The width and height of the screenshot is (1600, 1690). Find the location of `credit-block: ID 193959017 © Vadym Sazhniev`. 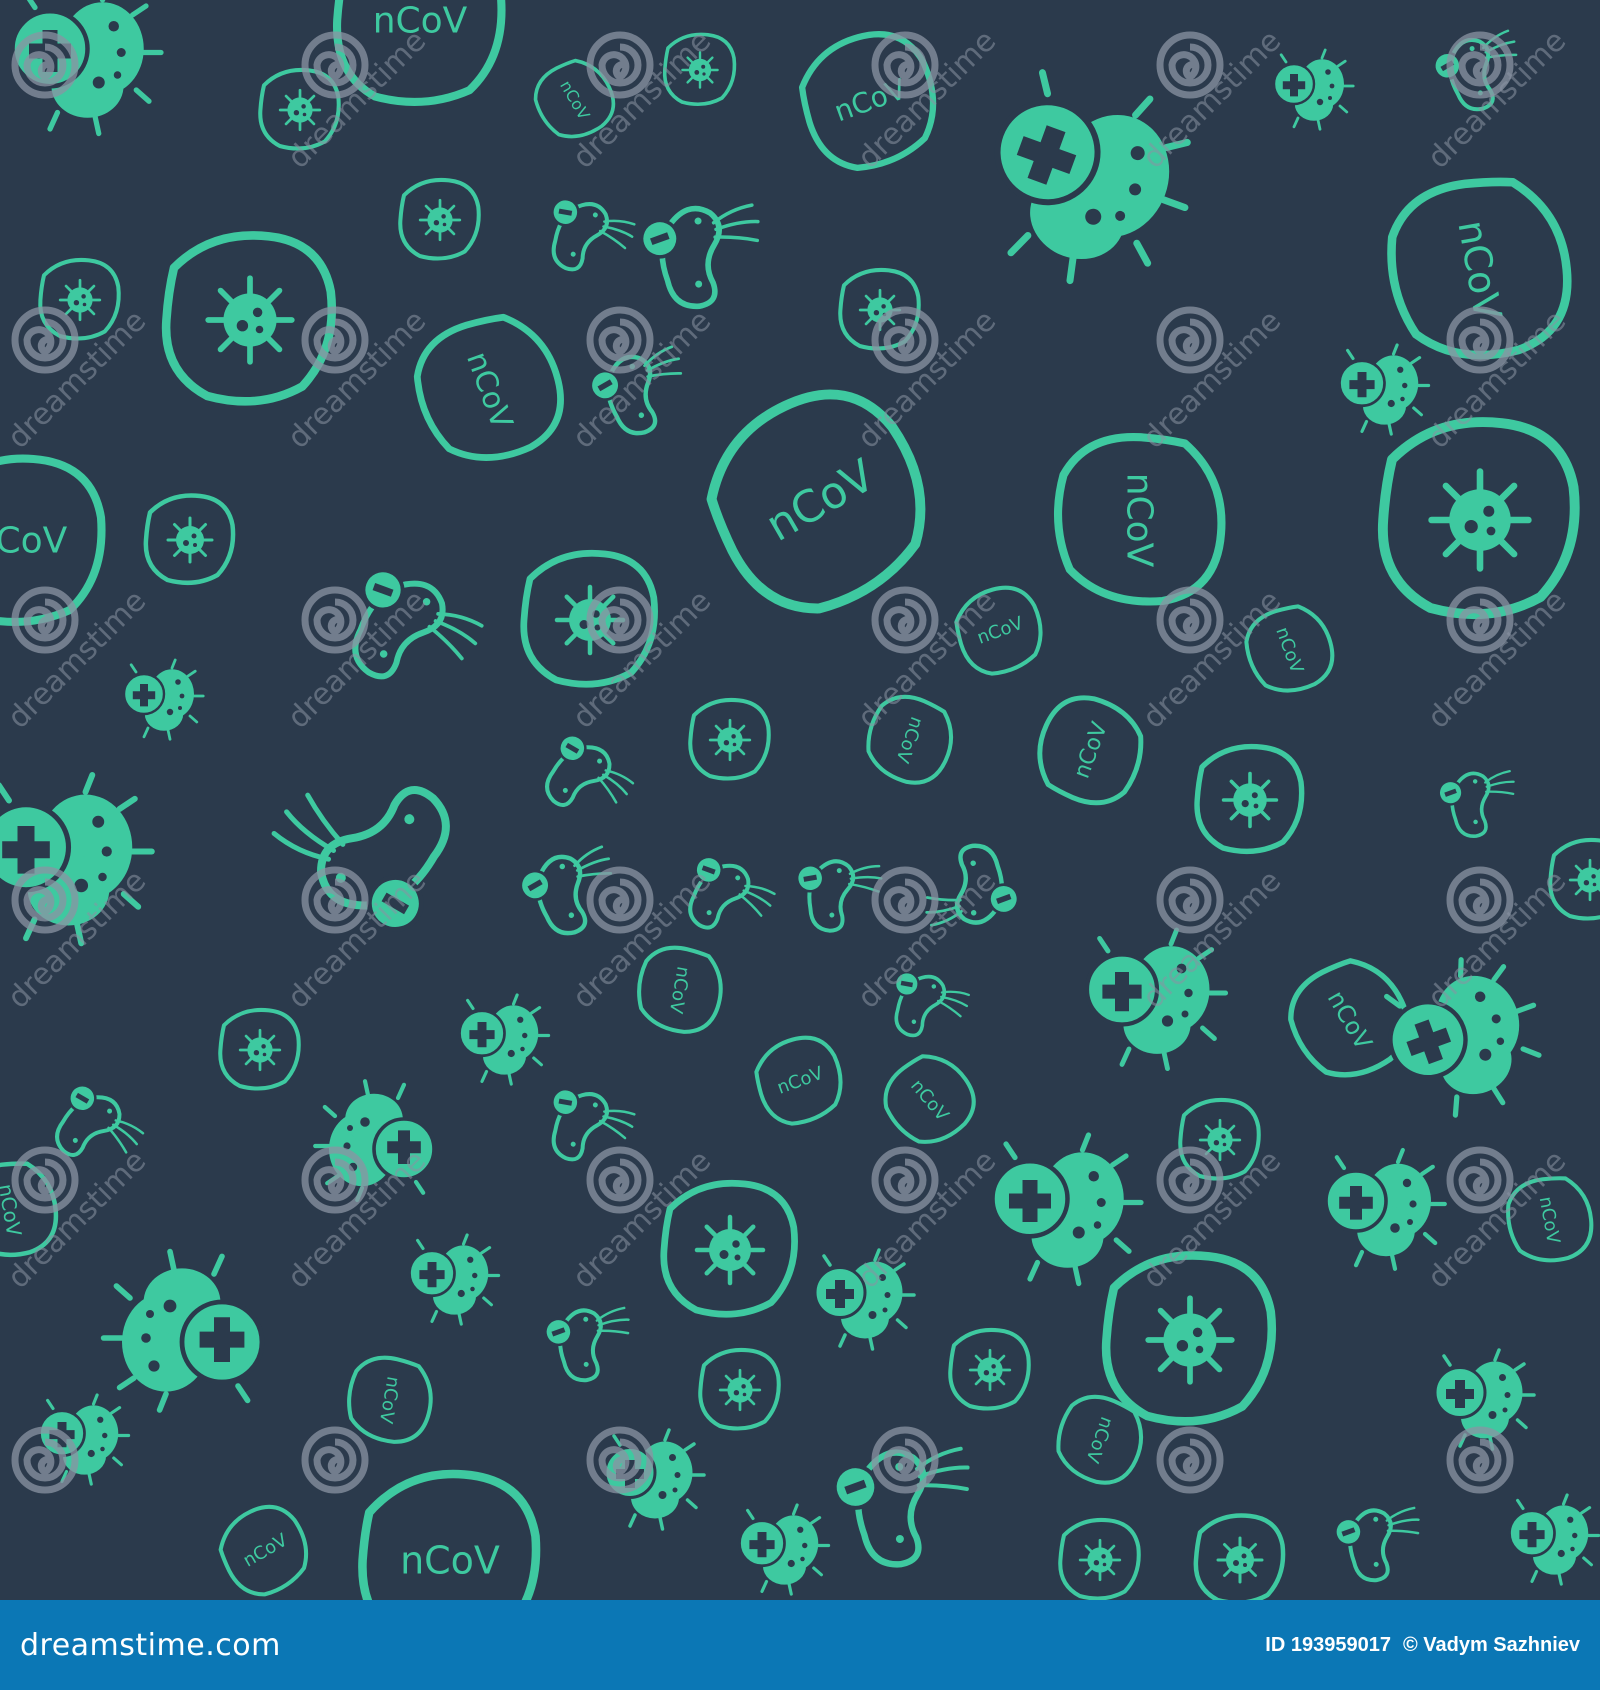

credit-block: ID 193959017 © Vadym Sazhniev is located at coordinates (1422, 1645).